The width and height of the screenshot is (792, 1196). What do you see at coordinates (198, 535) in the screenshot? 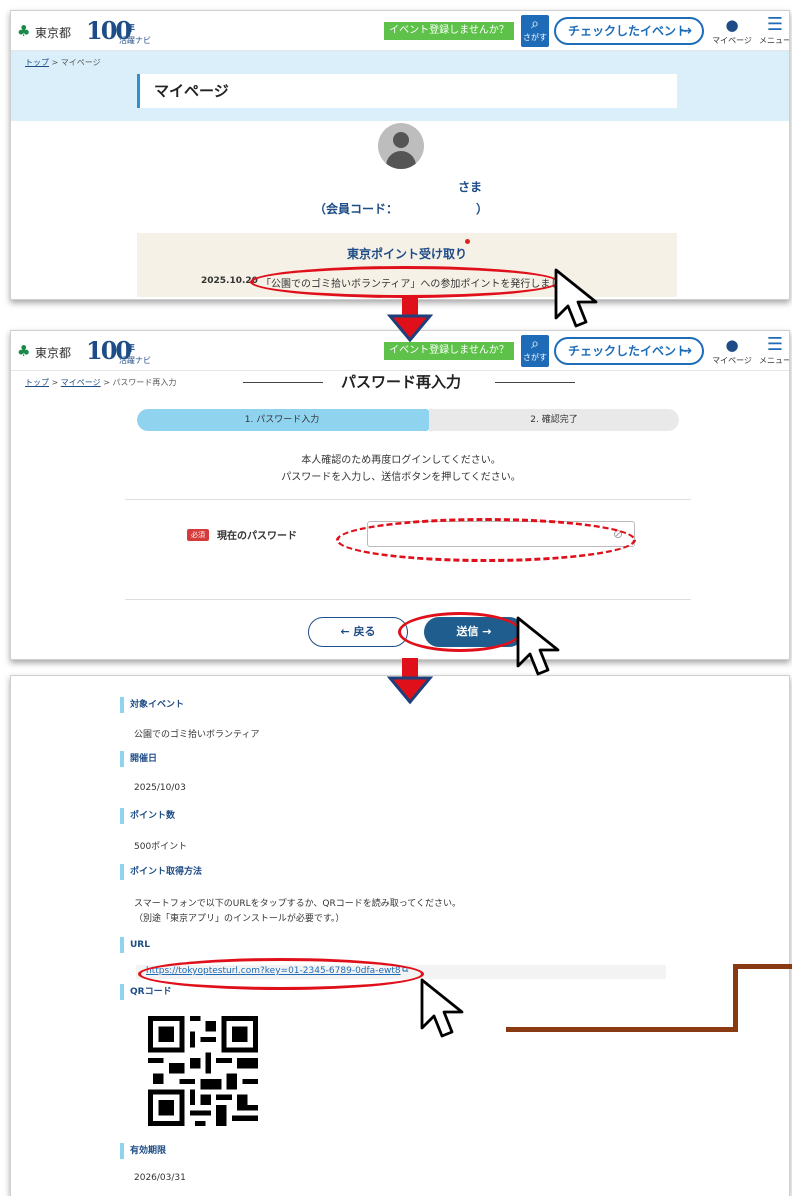
I see `required-badge: 必須` at bounding box center [198, 535].